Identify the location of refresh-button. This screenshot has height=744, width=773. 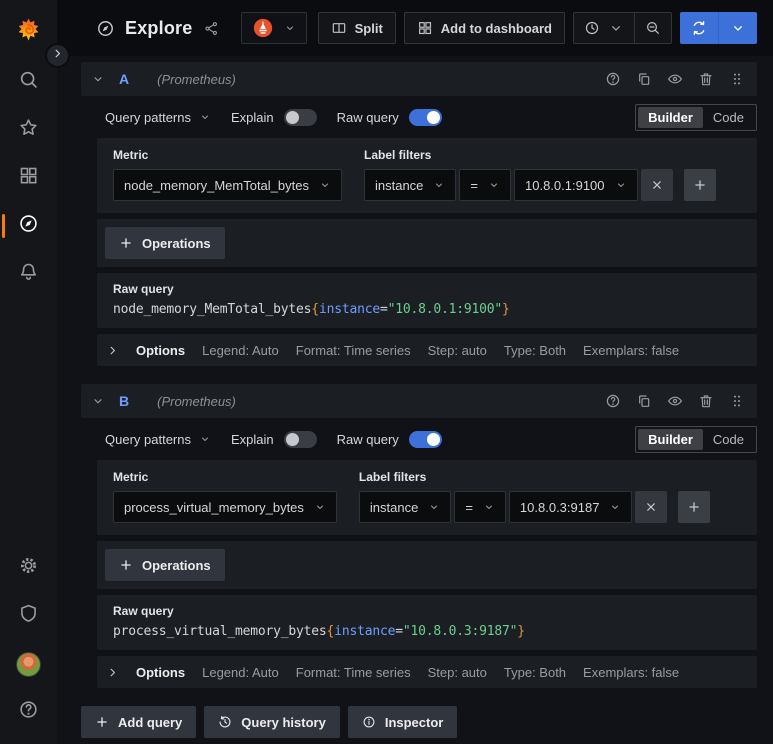
(699, 28).